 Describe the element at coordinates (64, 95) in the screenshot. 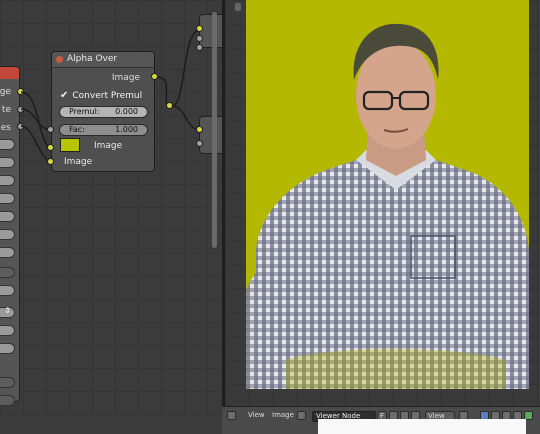

I see `checkmark-icon: ✔` at that location.